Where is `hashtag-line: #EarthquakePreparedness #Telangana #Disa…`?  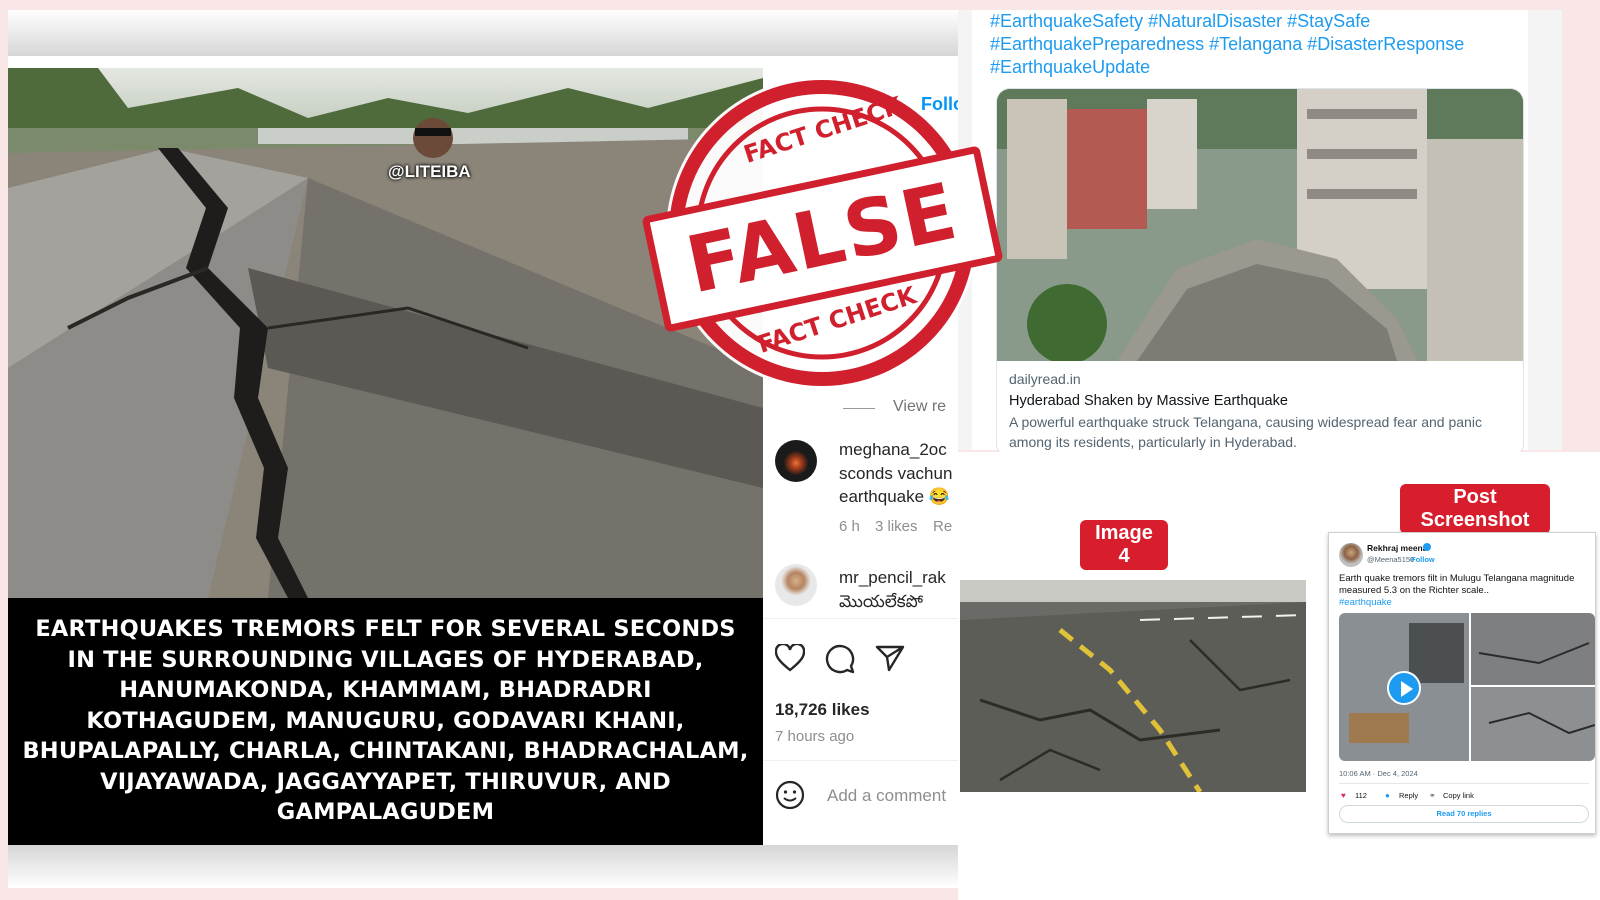 hashtag-line: #EarthquakePreparedness #Telangana #Disa… is located at coordinates (1259, 44).